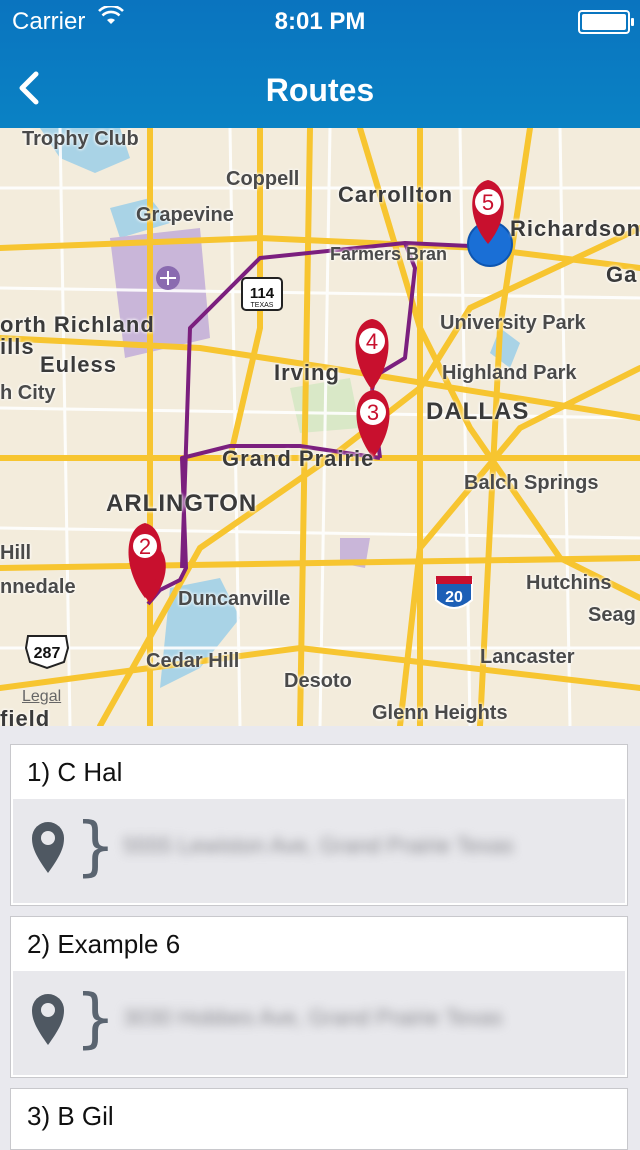 The height and width of the screenshot is (1150, 640). Describe the element at coordinates (313, 1017) in the screenshot. I see `stop-address: 3030 Hobbes Ave, Grand Prairie Texas` at that location.